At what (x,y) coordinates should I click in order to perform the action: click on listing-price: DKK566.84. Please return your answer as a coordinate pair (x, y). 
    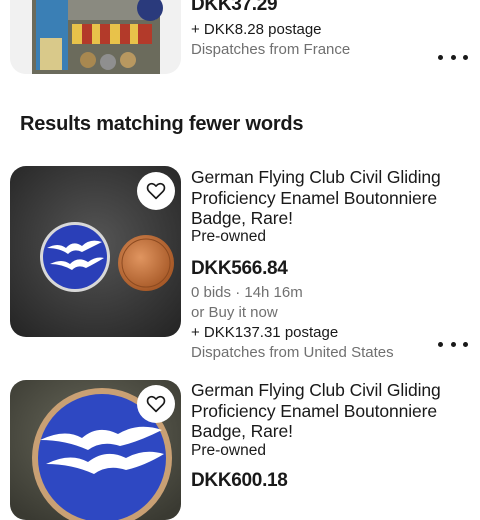
    Looking at the image, I should click on (239, 268).